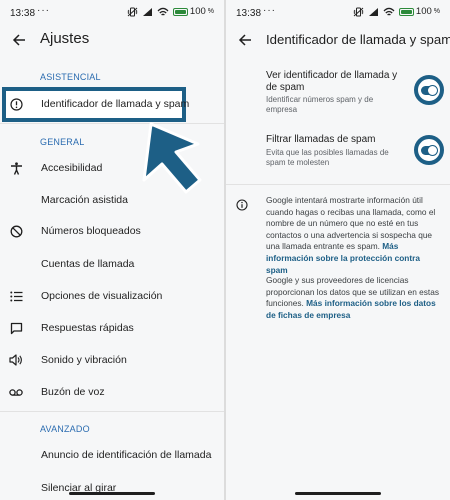 The width and height of the screenshot is (450, 500). Describe the element at coordinates (321, 139) in the screenshot. I see `toggle-title: Filtrar llamadas de spam` at that location.